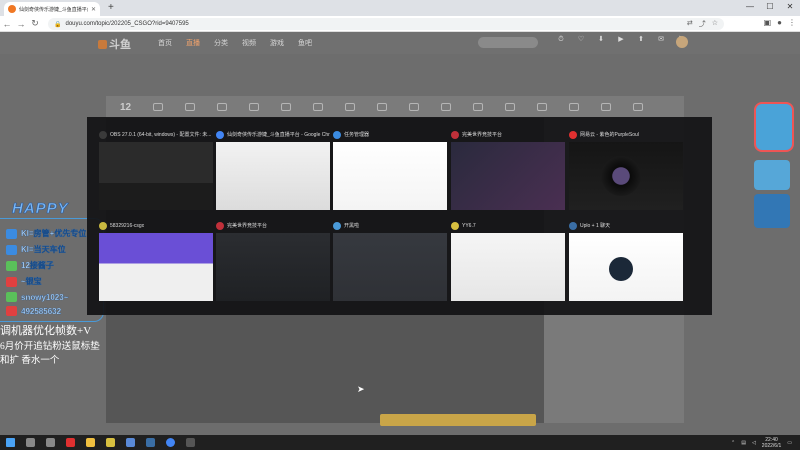  Describe the element at coordinates (690, 24) in the screenshot. I see `translate-icon: ⇄` at that location.